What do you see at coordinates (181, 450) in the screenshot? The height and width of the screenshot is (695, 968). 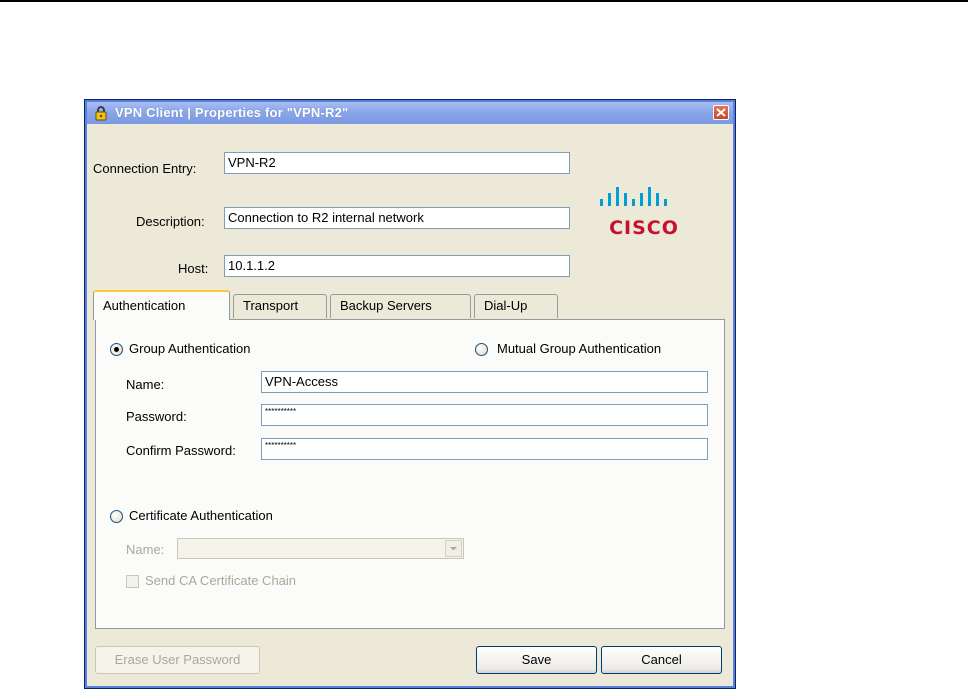 I see `confirm-password-label: Confirm Password:` at bounding box center [181, 450].